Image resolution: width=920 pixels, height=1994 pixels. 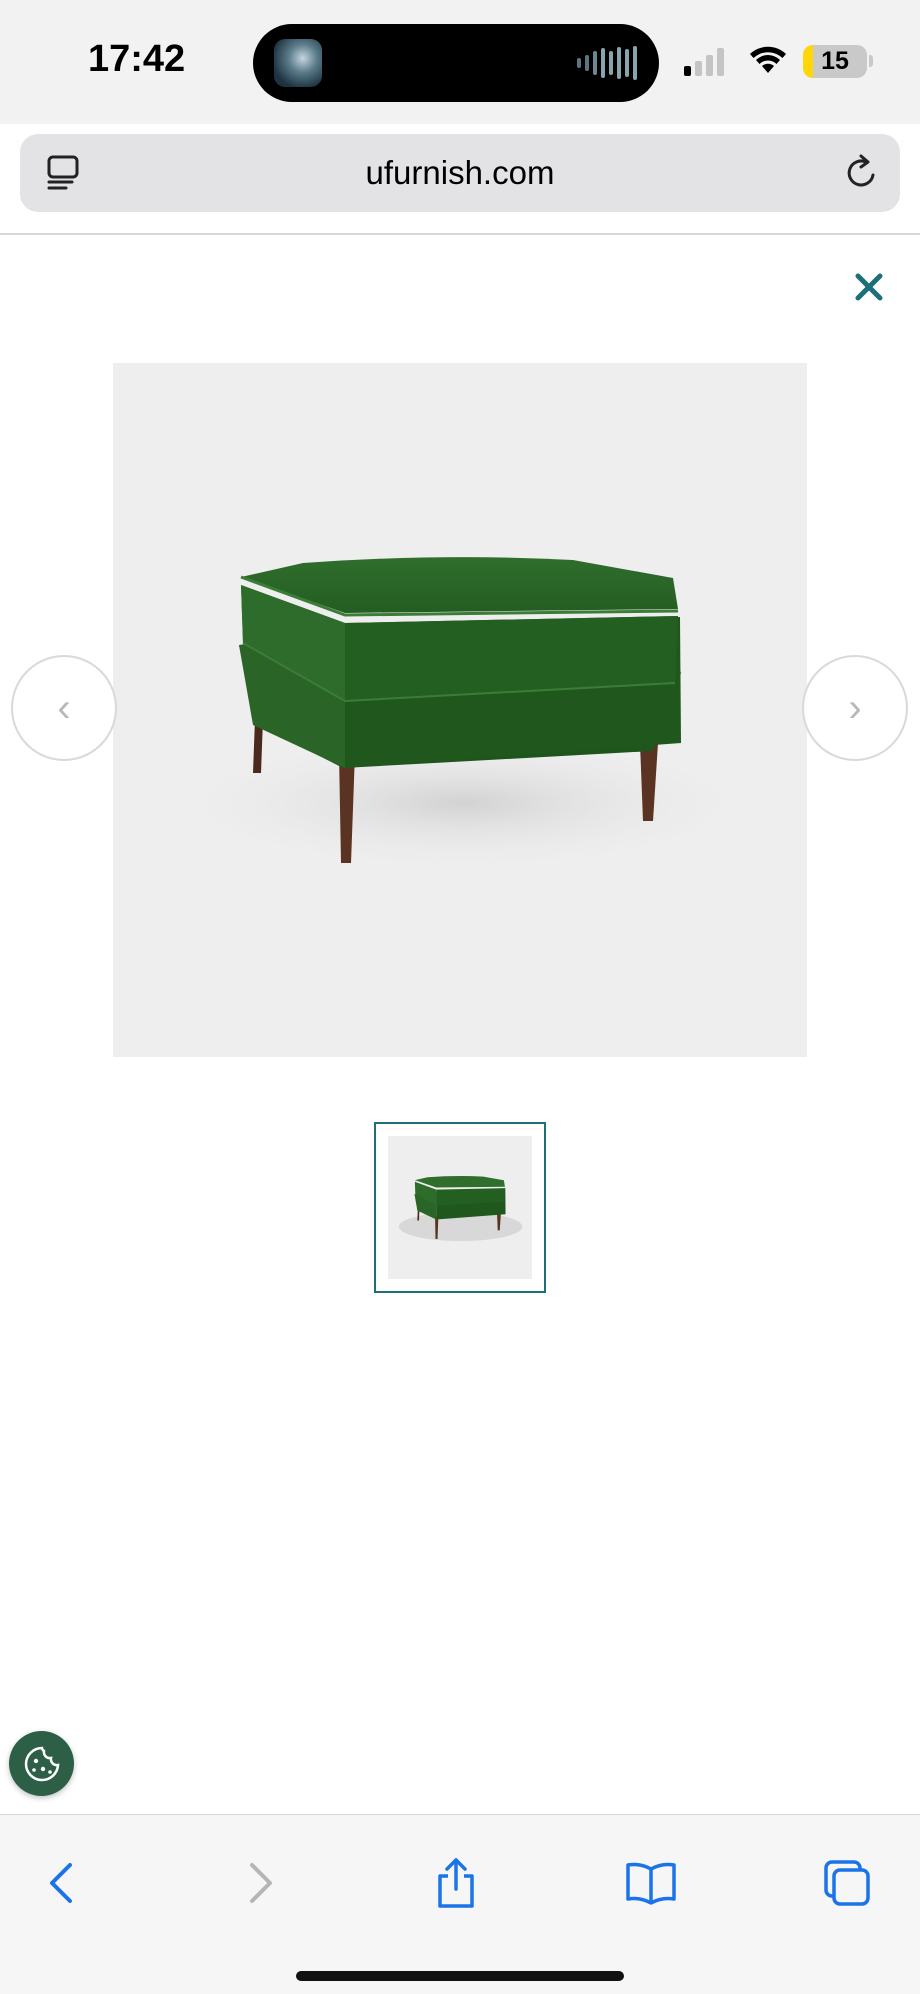 I want to click on cookie-settings-button, so click(x=41, y=1763).